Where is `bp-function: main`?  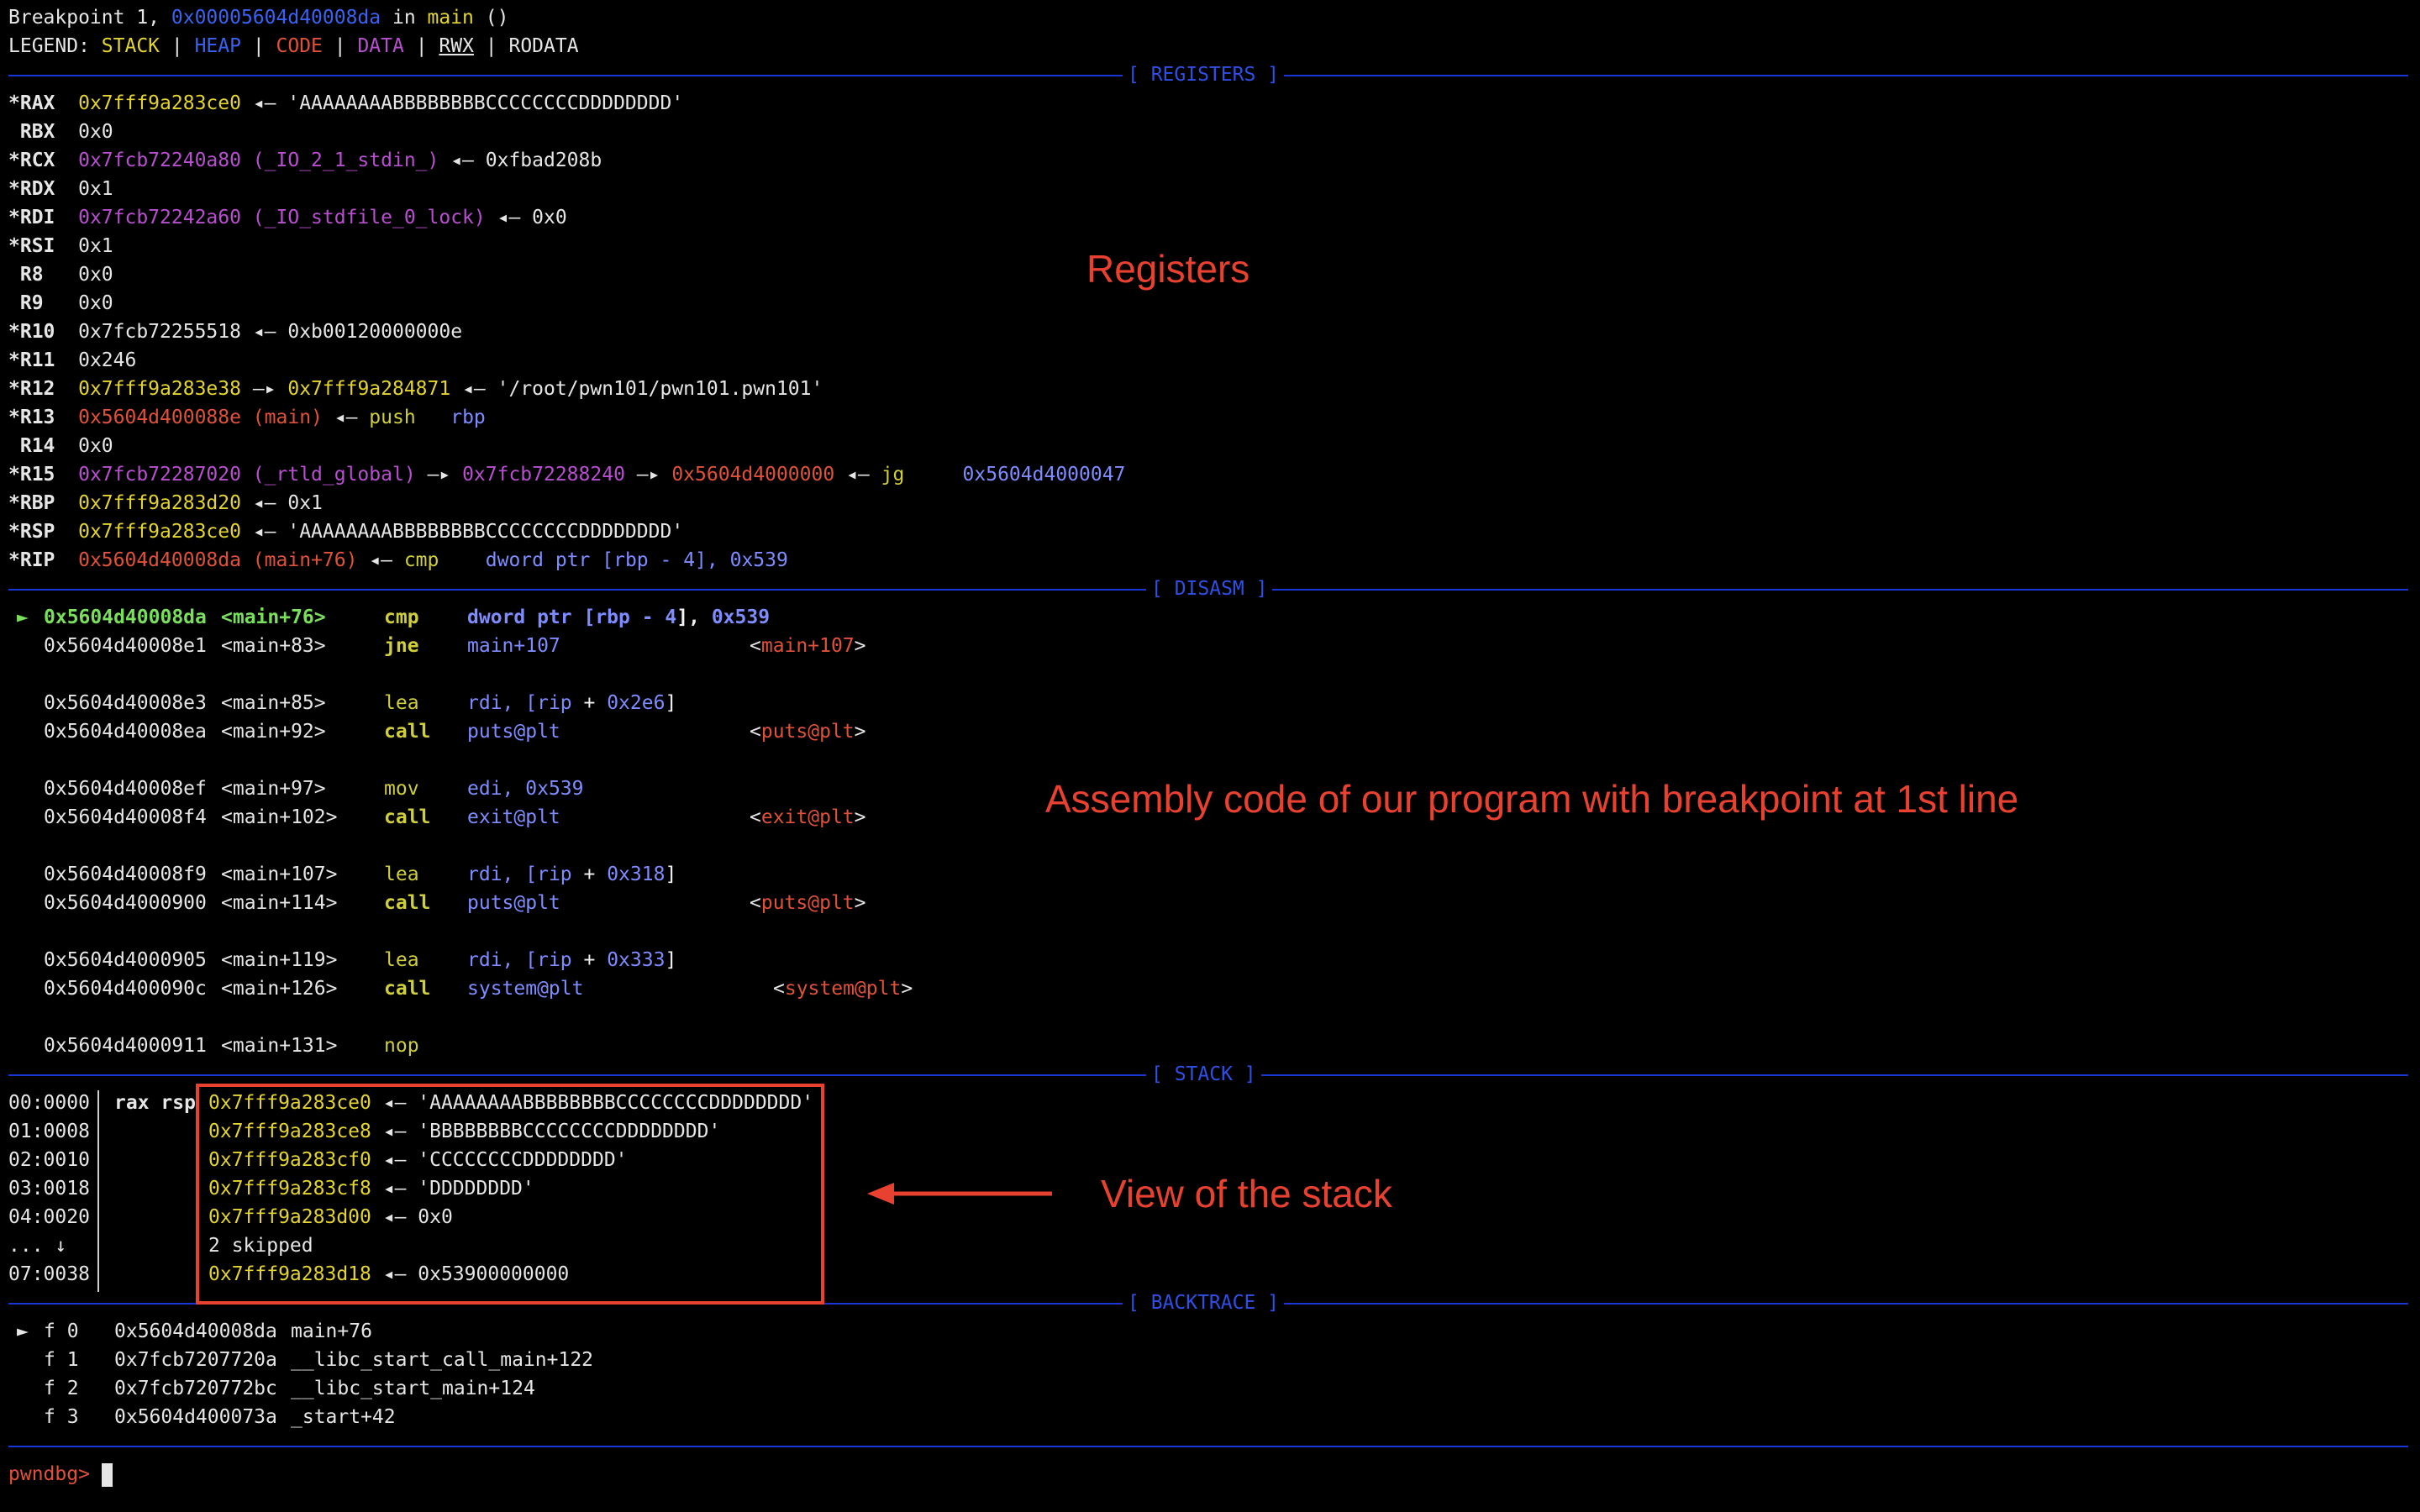 bp-function: main is located at coordinates (450, 18).